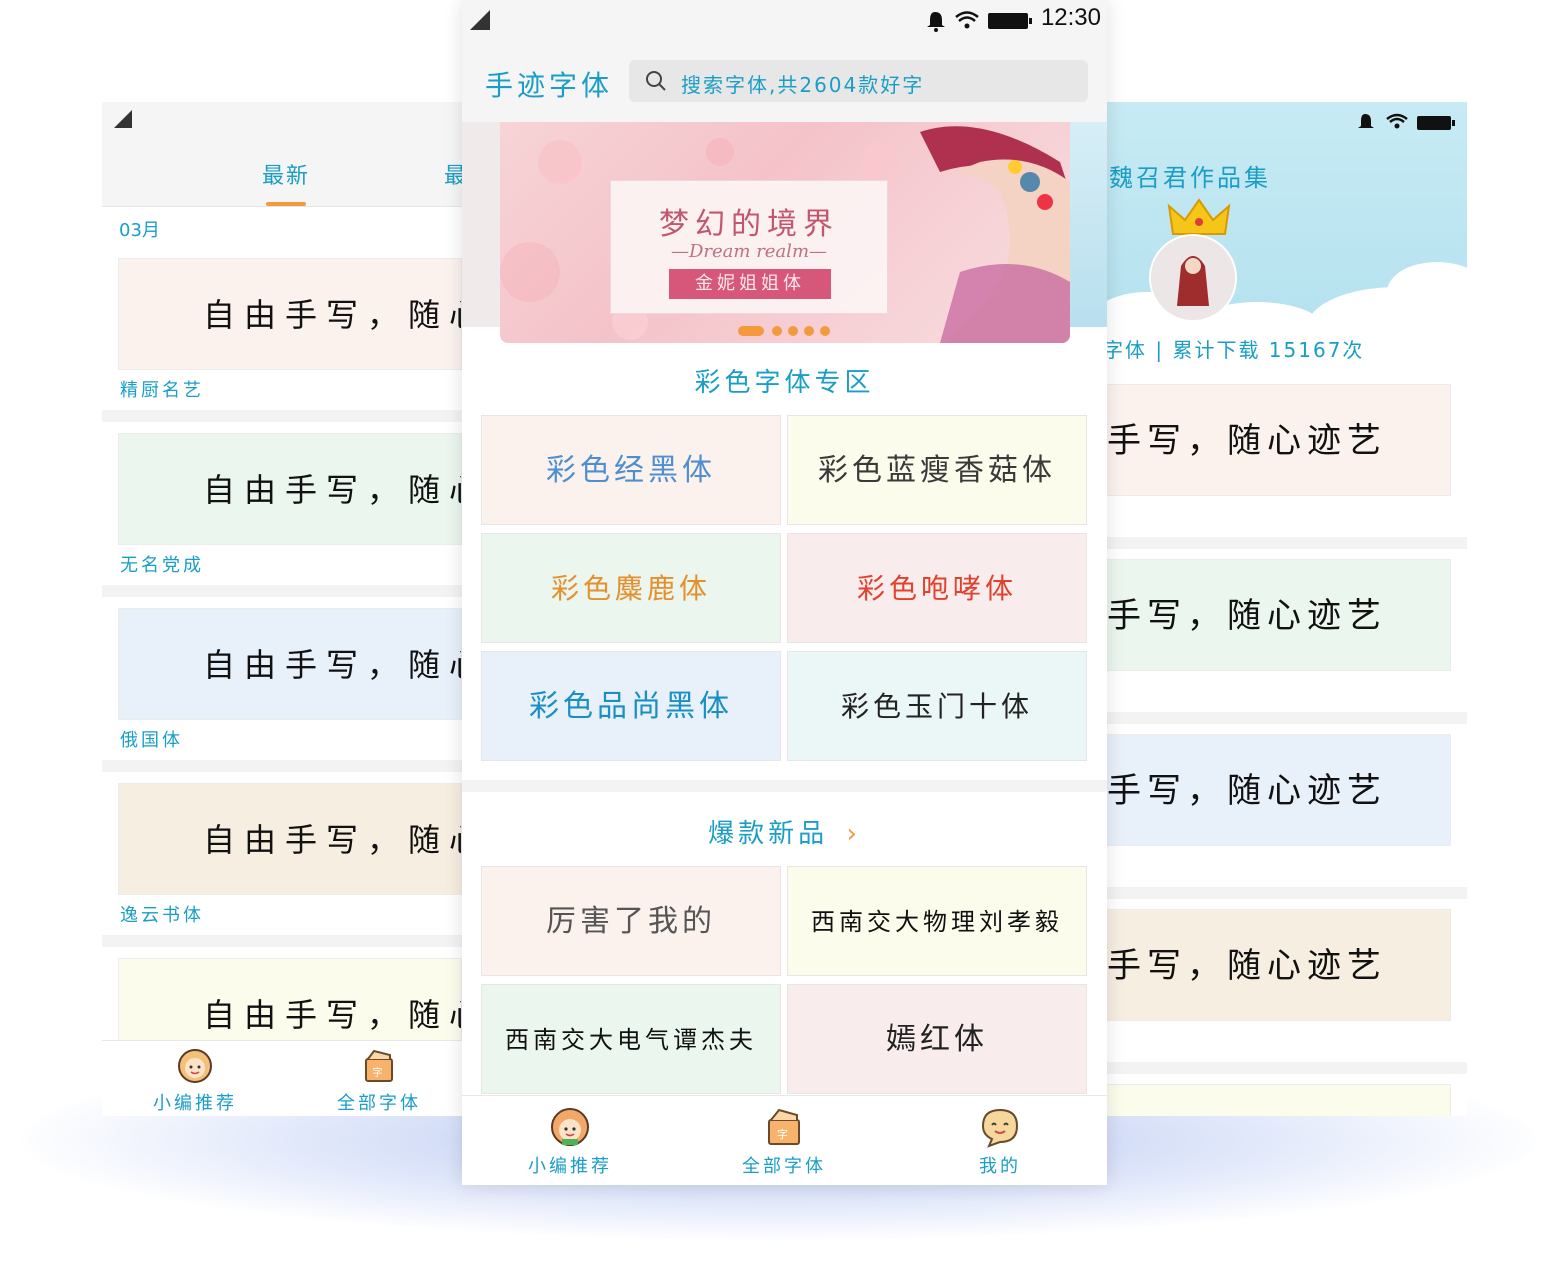 The image size is (1557, 1272). Describe the element at coordinates (749, 224) in the screenshot. I see `banner-title: 梦幻的境界` at that location.